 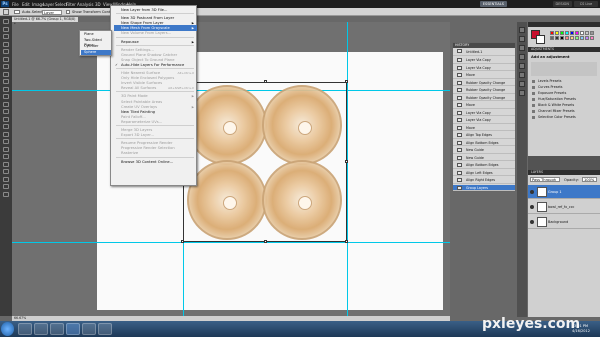 What do you see at coordinates (484, 143) in the screenshot?
I see `history-row: Align Bottom Edges` at bounding box center [484, 143].